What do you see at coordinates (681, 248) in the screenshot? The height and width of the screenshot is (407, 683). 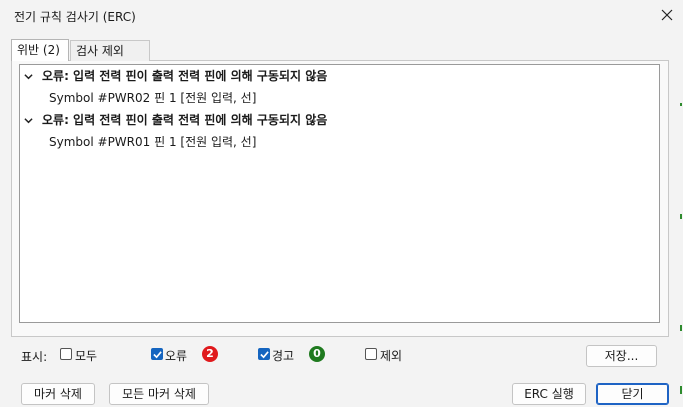 I see `background-window-edge` at bounding box center [681, 248].